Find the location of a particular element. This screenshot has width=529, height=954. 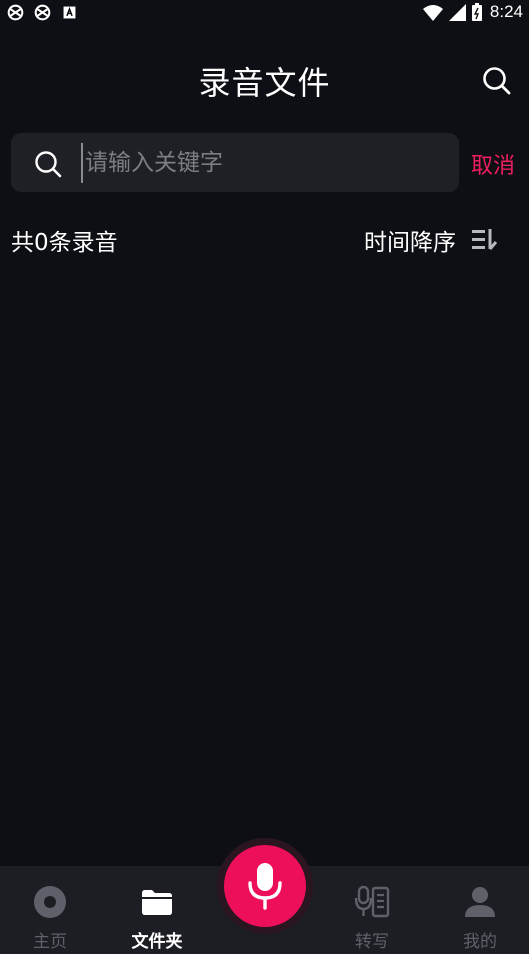

battery-icon is located at coordinates (476, 12).